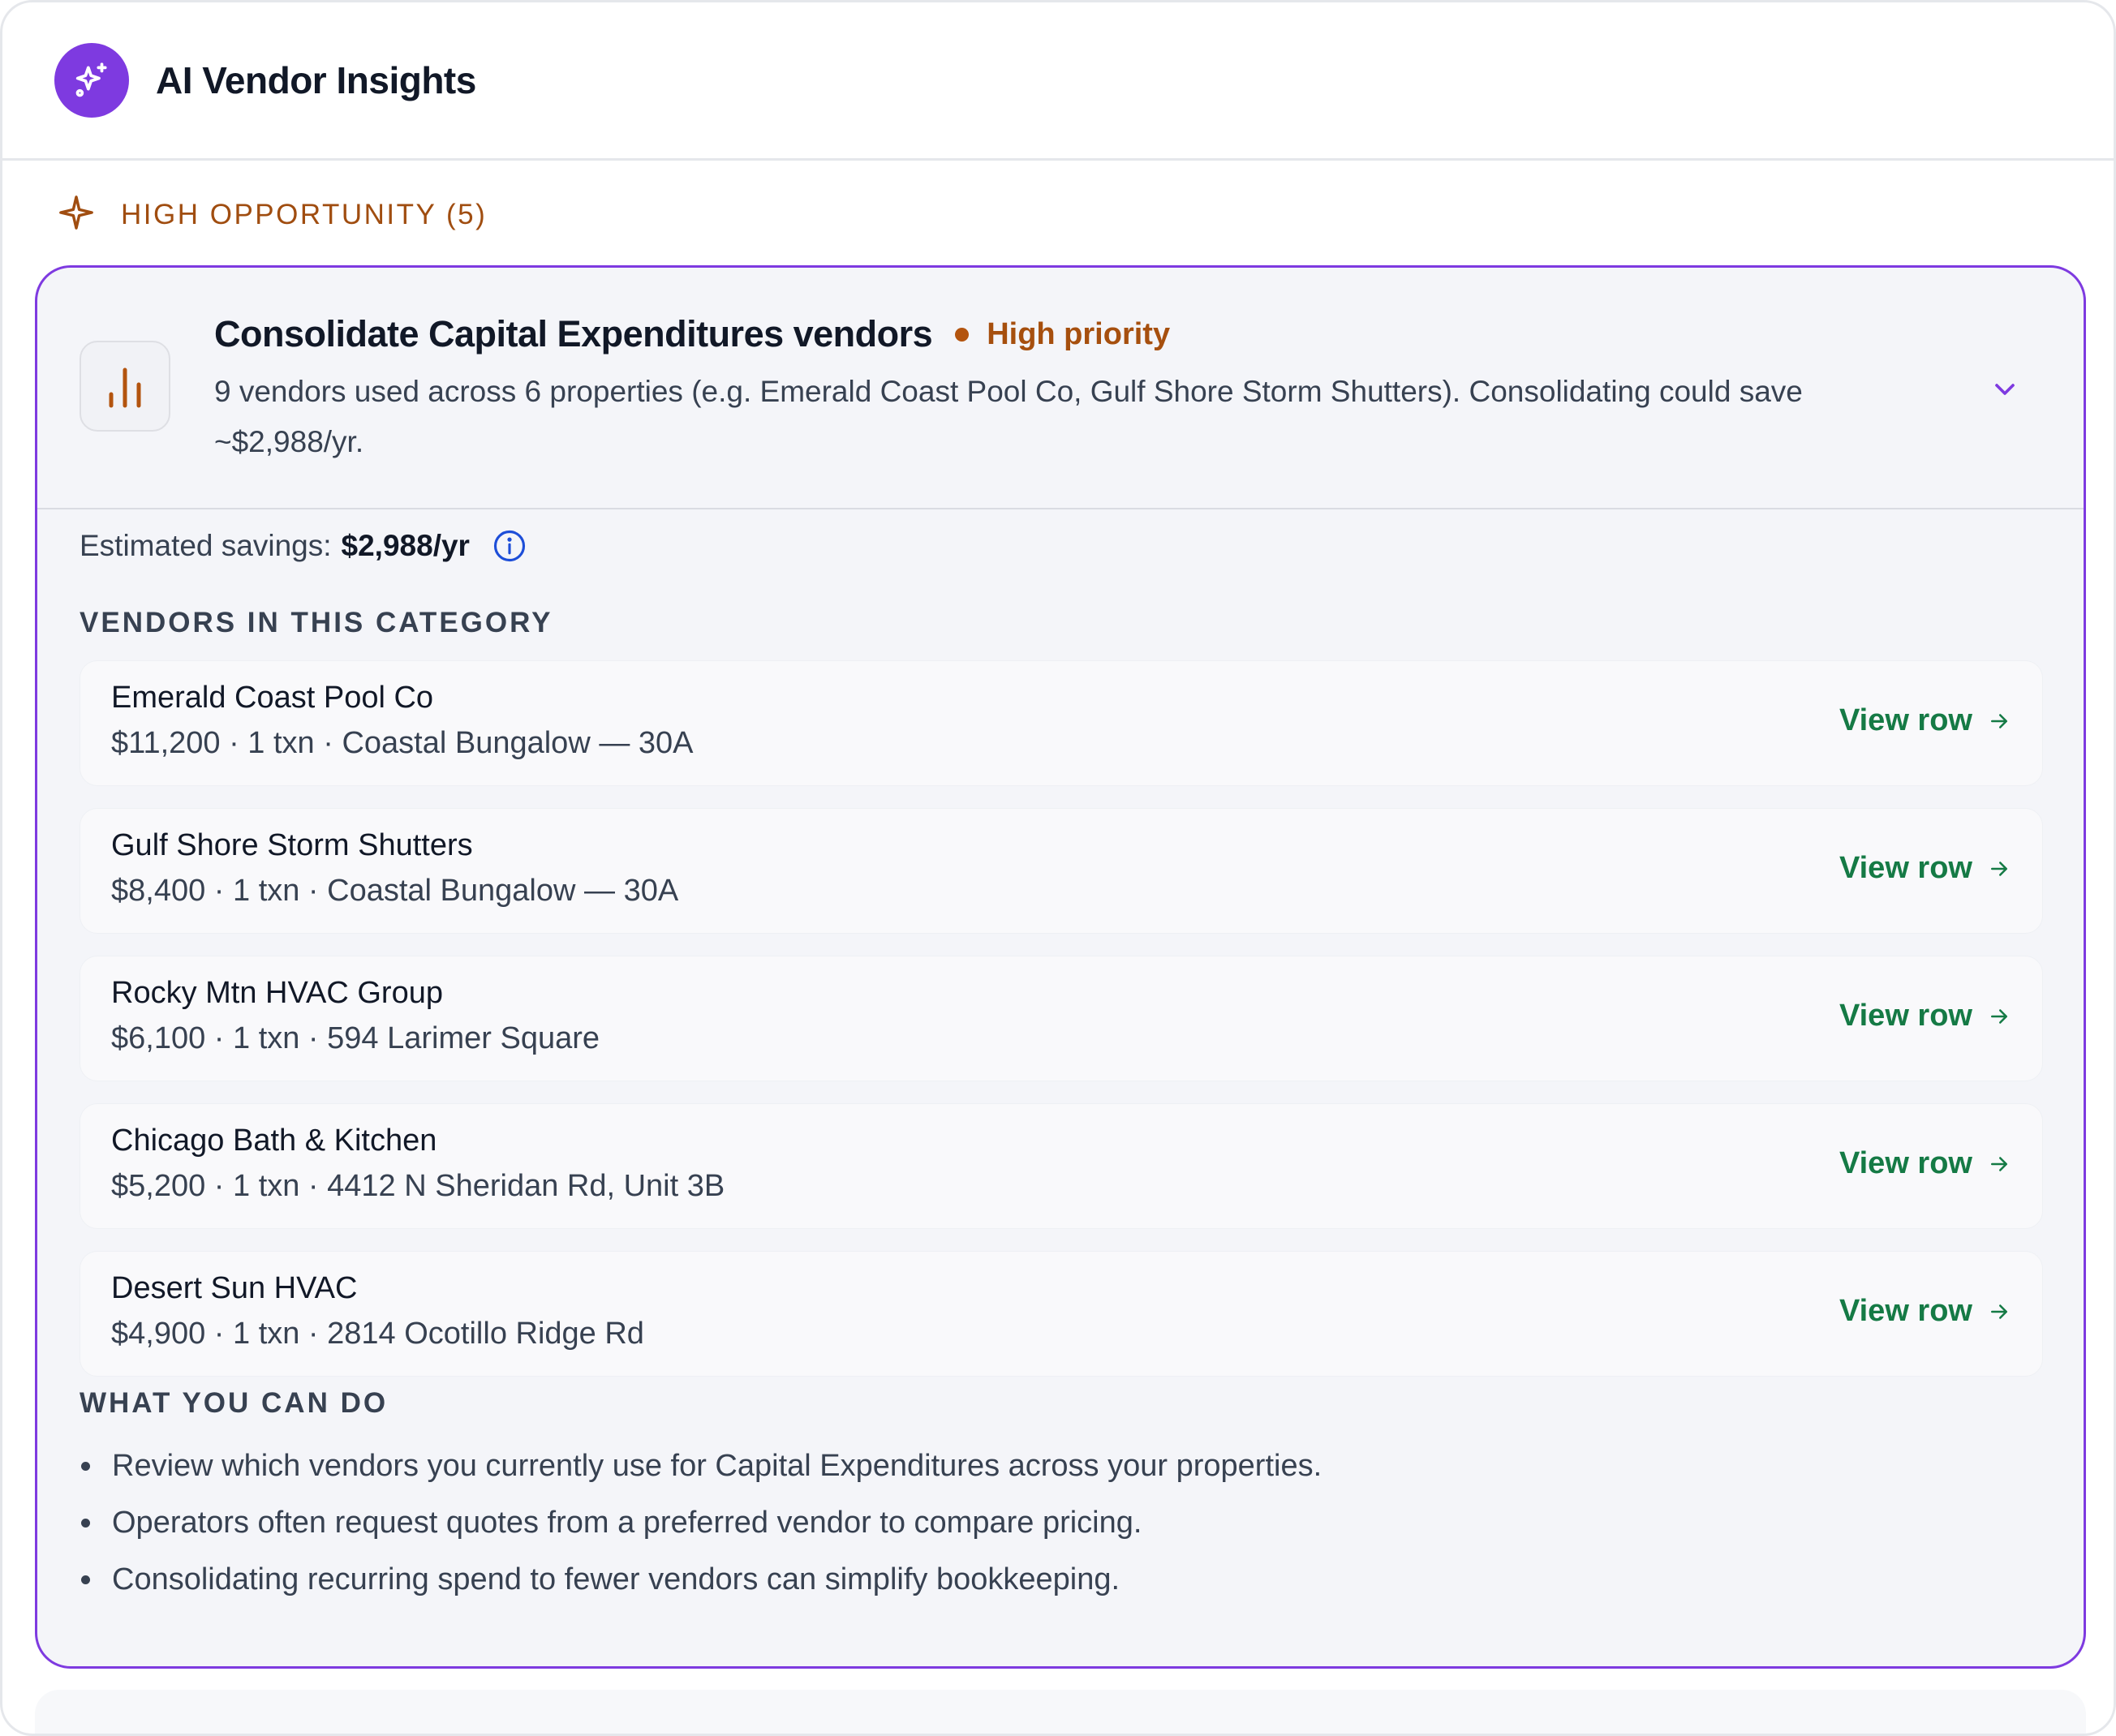 The width and height of the screenshot is (2116, 1736). What do you see at coordinates (395, 891) in the screenshot?
I see `vendor-meta: $8,400 · 1 txn · Coastal Bungalow — 30A` at bounding box center [395, 891].